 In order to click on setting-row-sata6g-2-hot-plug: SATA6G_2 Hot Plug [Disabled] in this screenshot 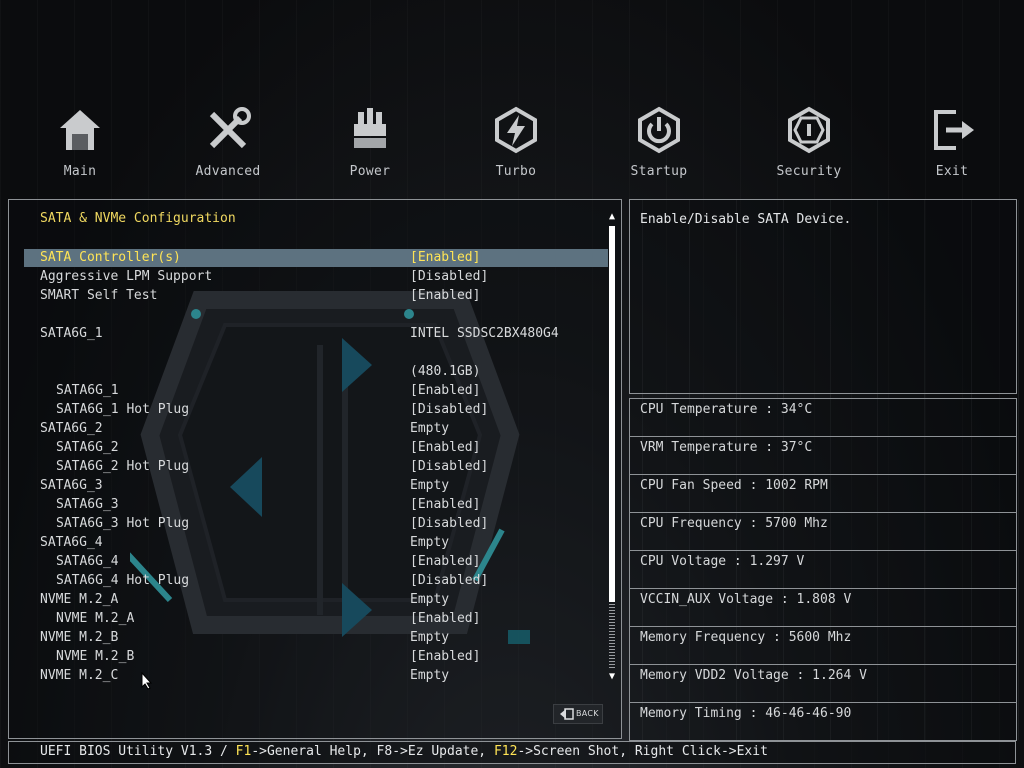, I will do `click(316, 467)`.